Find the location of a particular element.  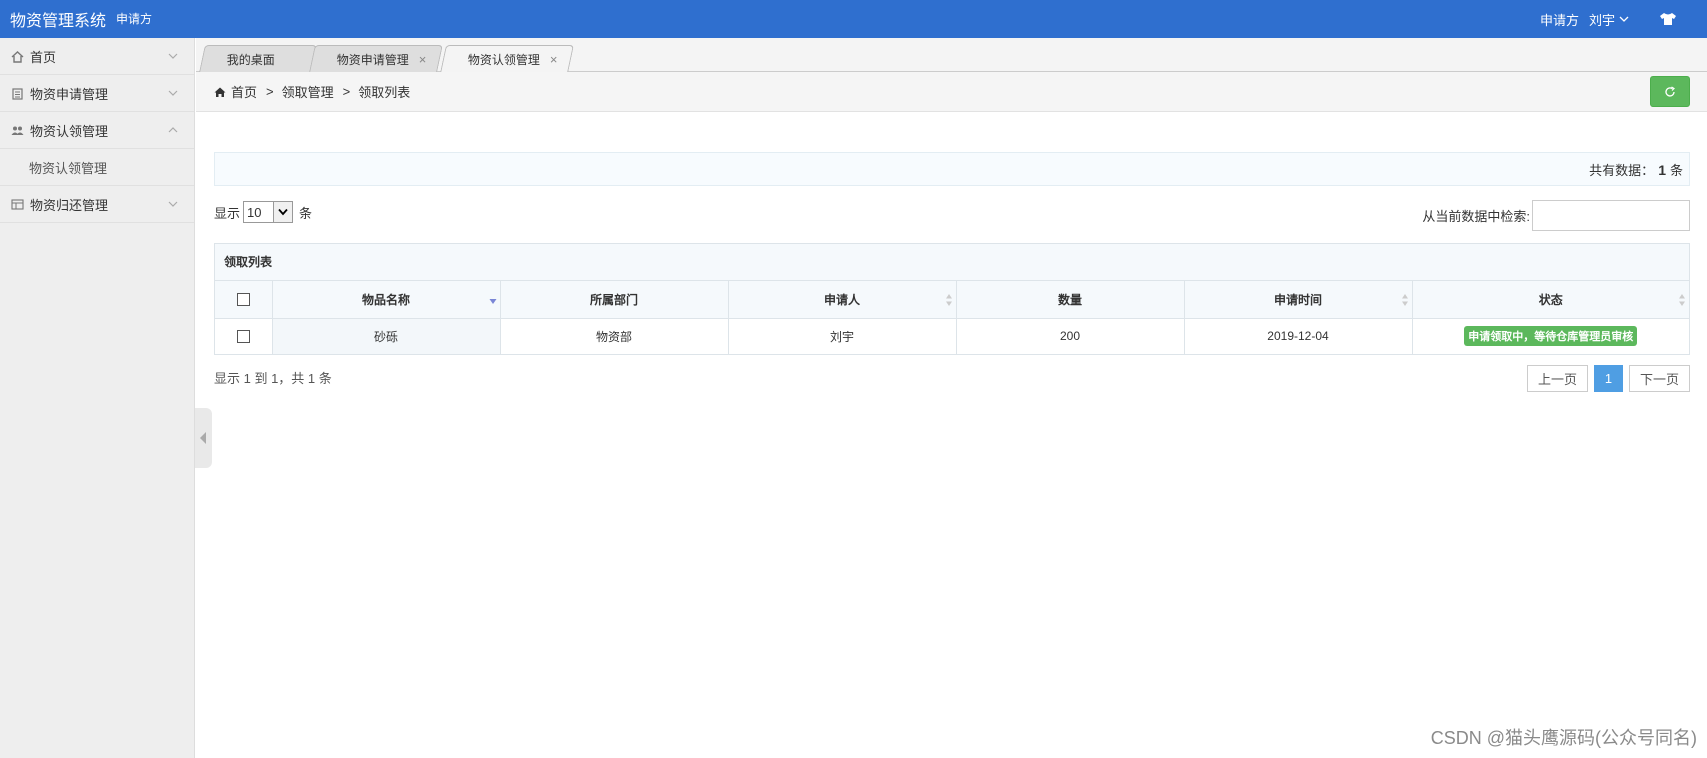

column-label: 申请时间 is located at coordinates (1297, 299).